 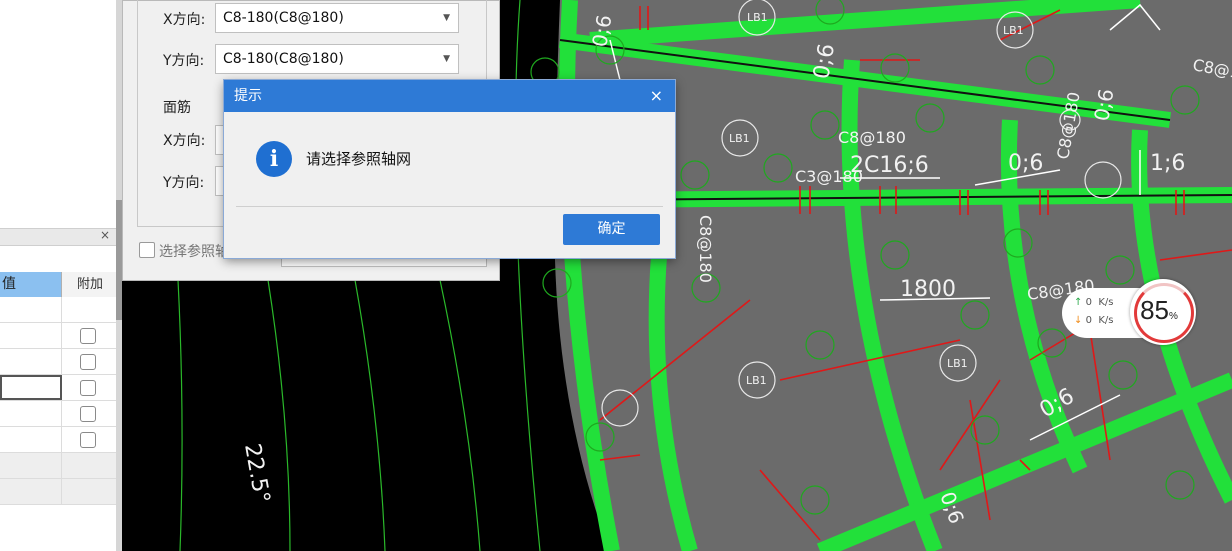 What do you see at coordinates (184, 183) in the screenshot?
I see `top-y-direction-label: Y方向:` at bounding box center [184, 183].